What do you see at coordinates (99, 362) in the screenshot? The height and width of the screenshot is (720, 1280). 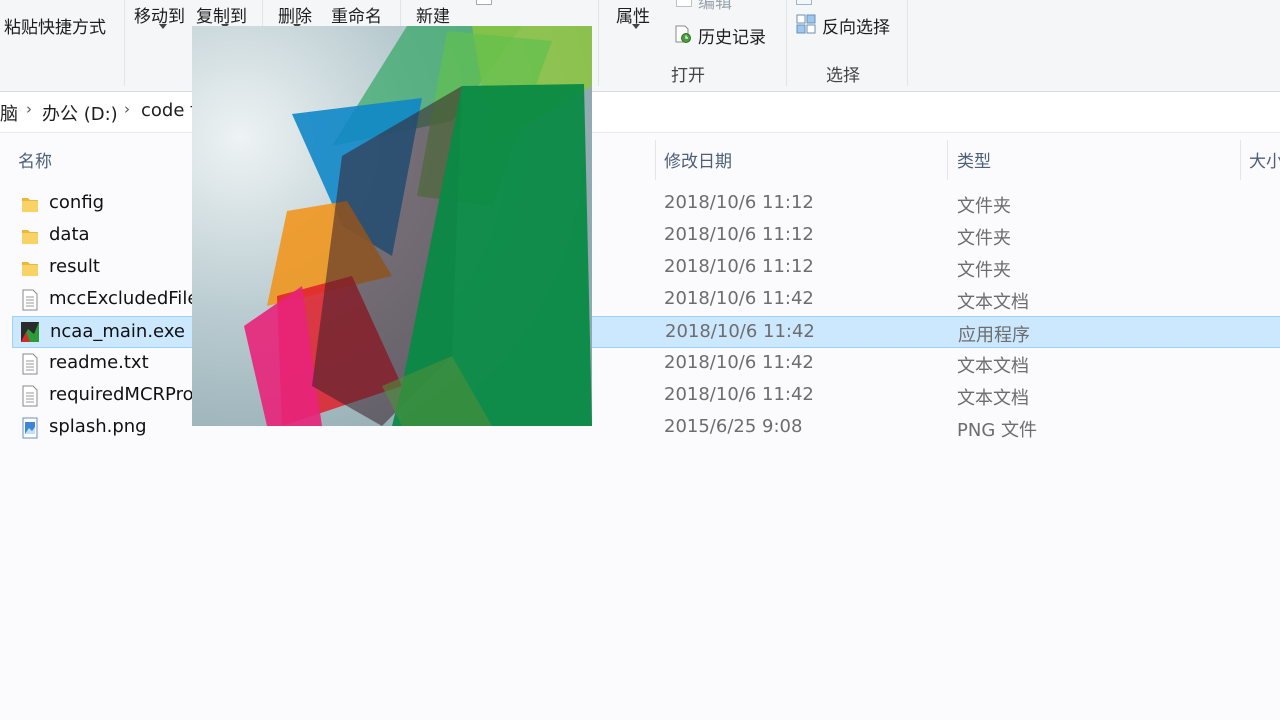 I see `file-name: readme.txt` at bounding box center [99, 362].